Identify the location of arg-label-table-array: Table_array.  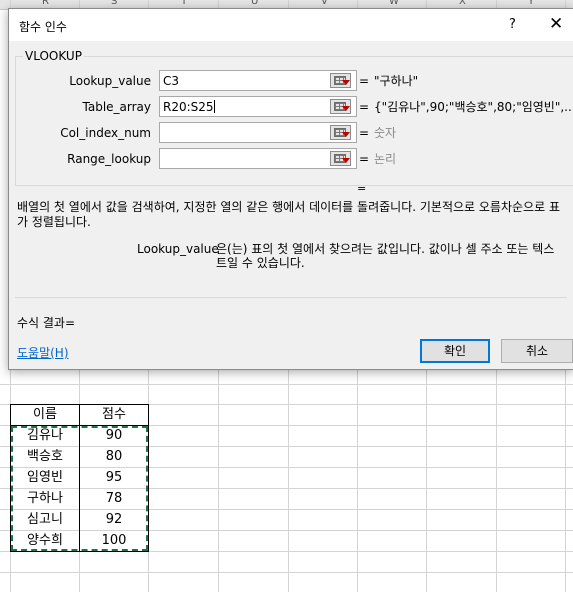
(117, 107).